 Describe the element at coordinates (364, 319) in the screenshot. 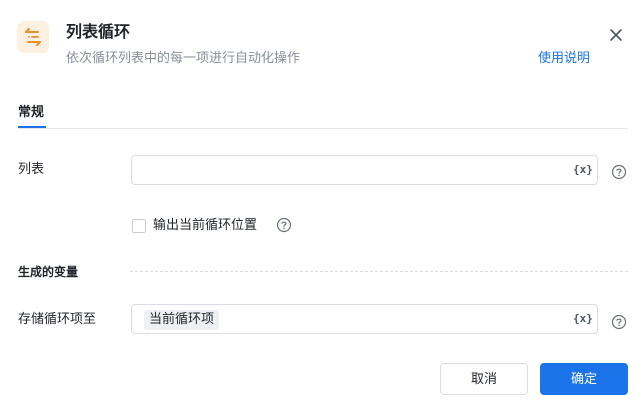

I see `store-item-input: 当前循环项 {x}` at that location.